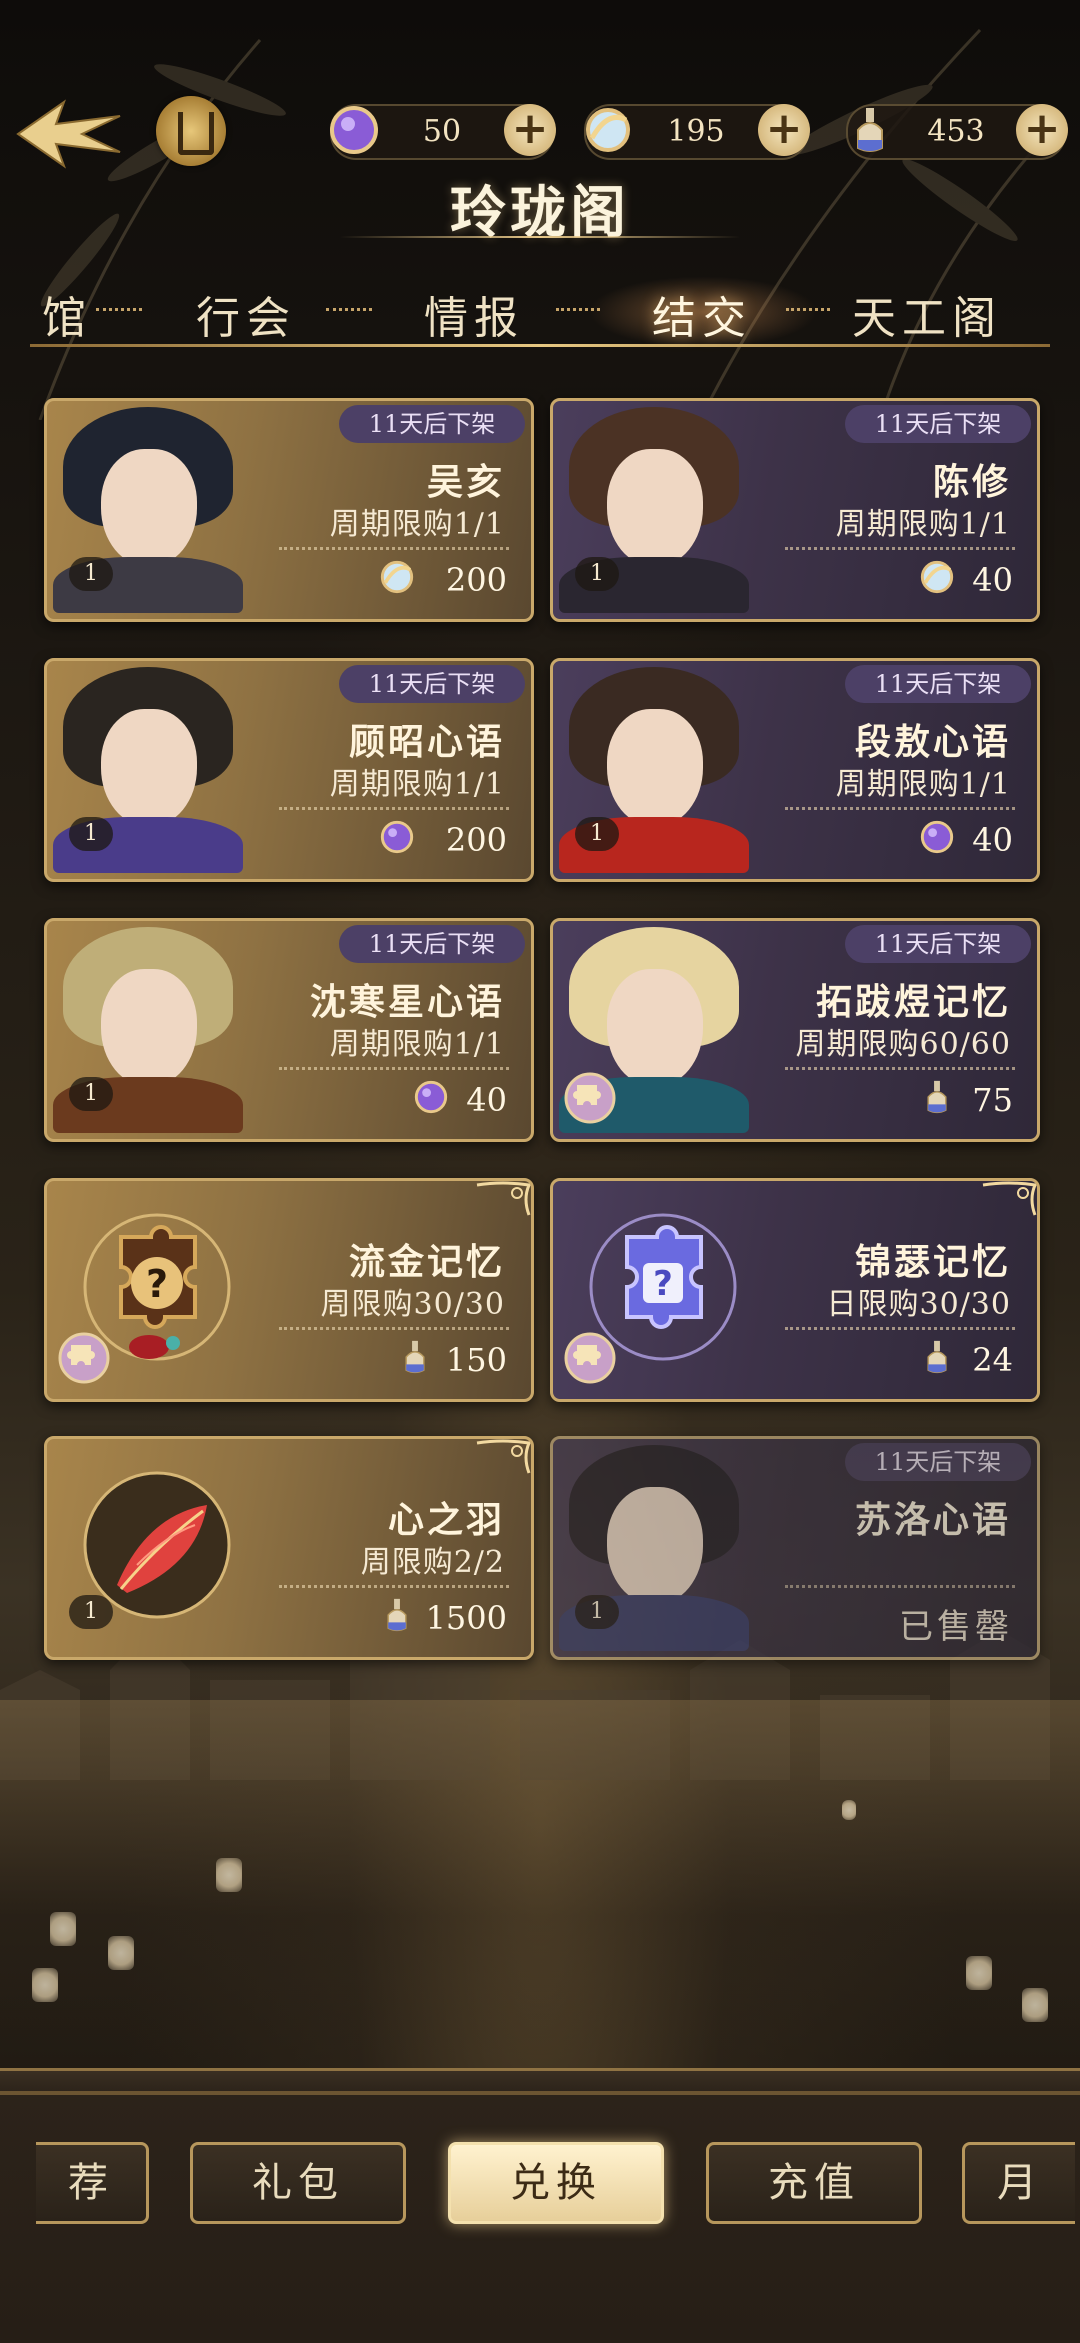  I want to click on currency-purple-gem: 50 +, so click(443, 132).